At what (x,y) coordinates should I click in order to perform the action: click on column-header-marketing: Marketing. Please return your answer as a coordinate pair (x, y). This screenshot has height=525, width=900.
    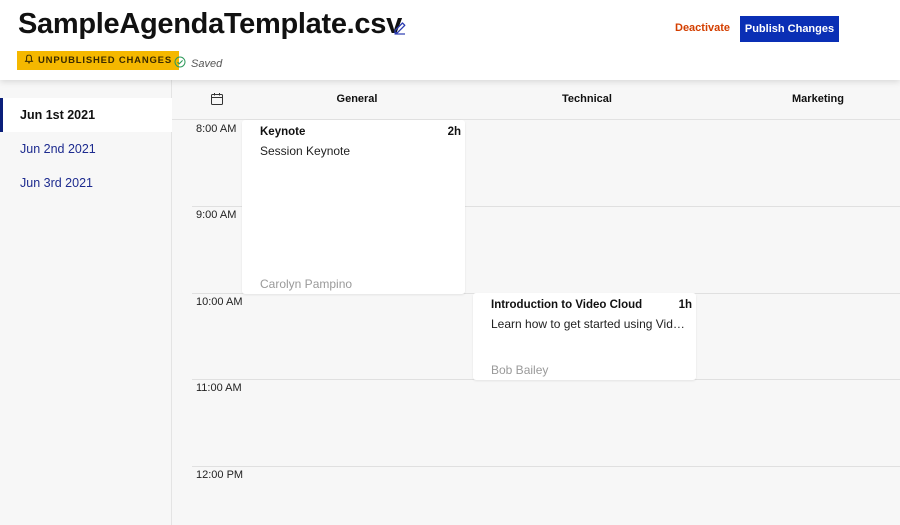
    Looking at the image, I should click on (818, 99).